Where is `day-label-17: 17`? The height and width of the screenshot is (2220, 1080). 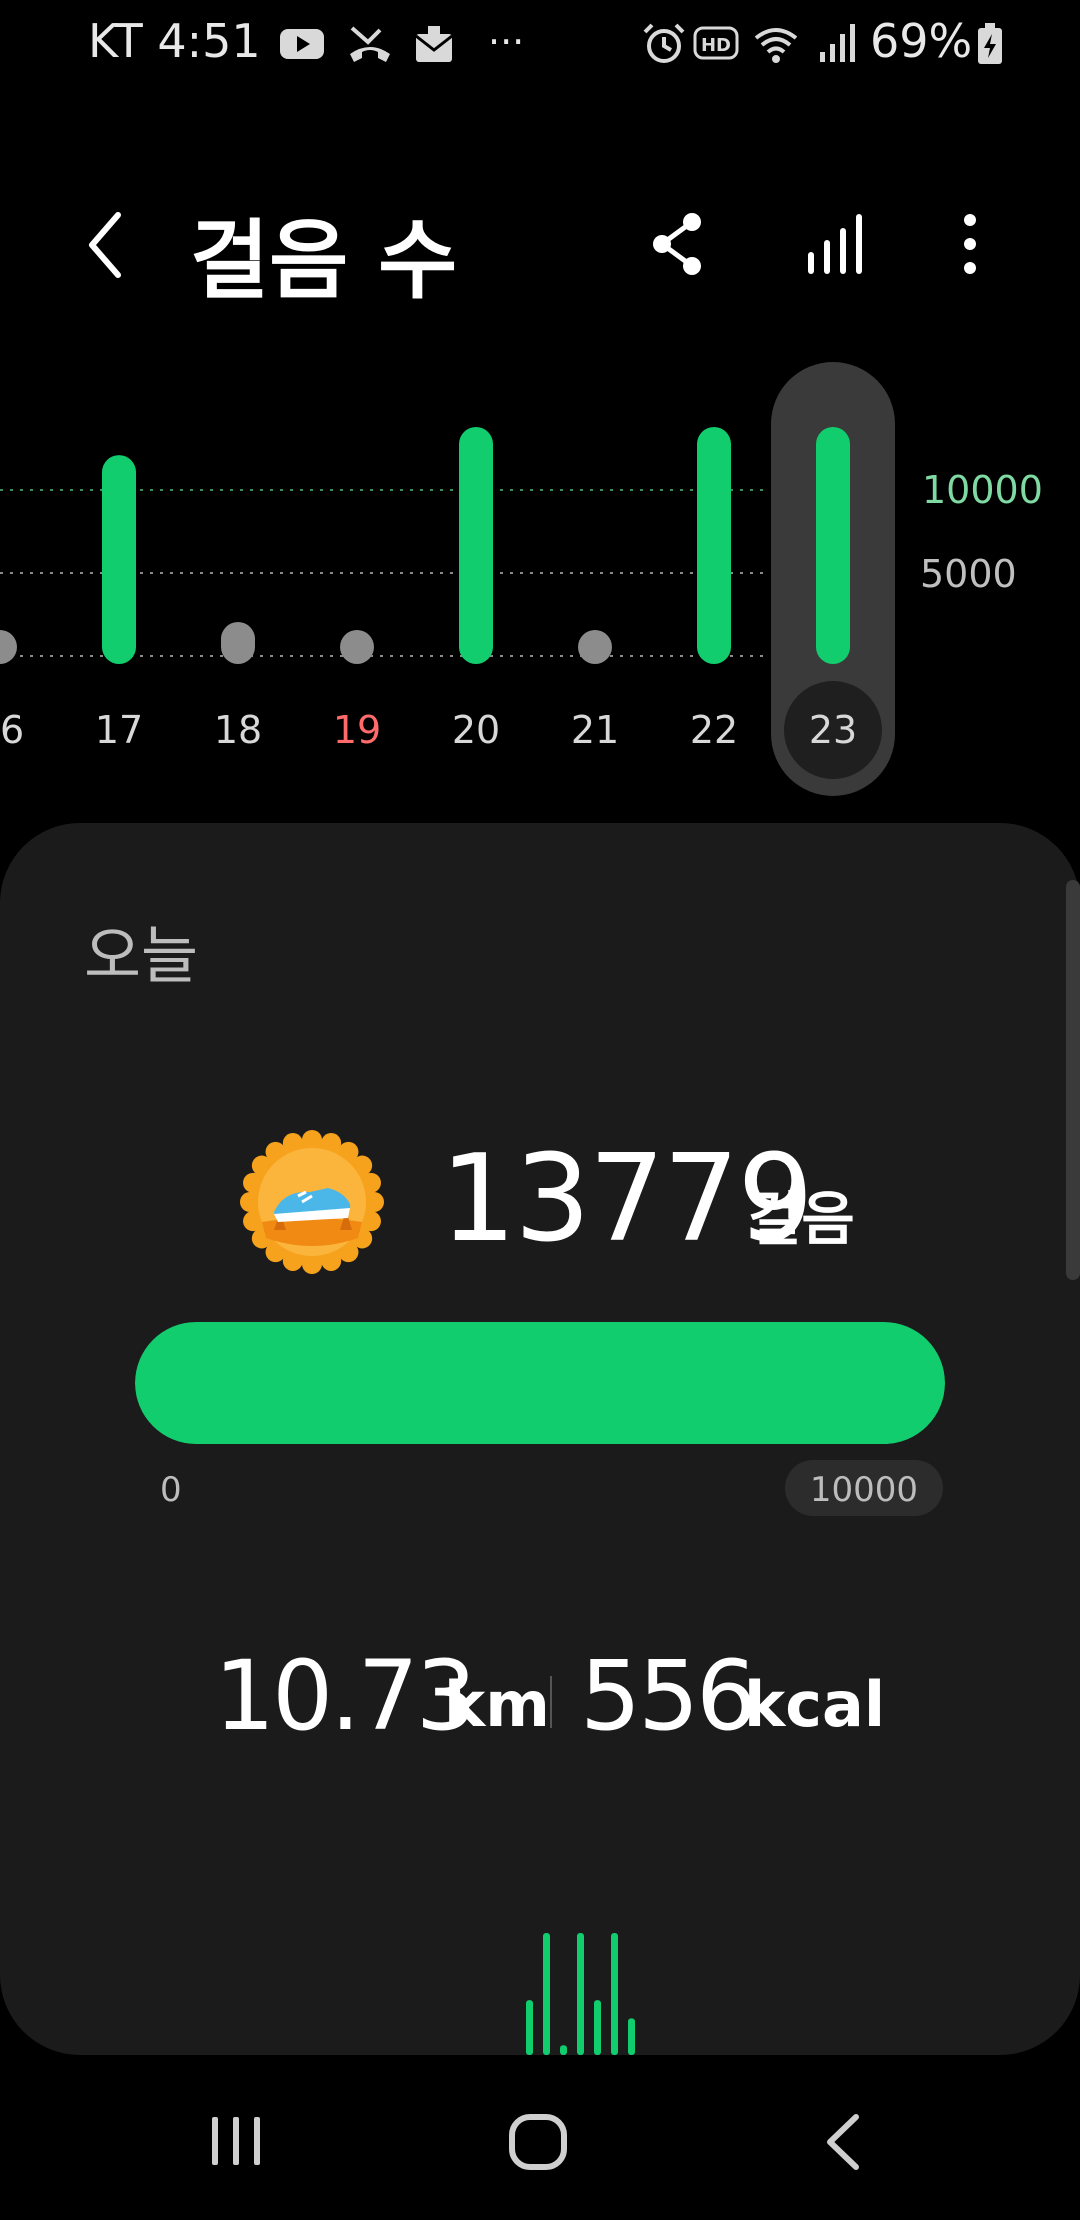 day-label-17: 17 is located at coordinates (119, 730).